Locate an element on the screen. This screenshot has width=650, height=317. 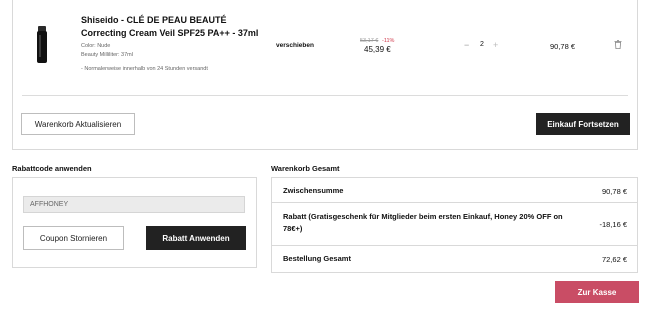
coupon-heading: Rabattcode anwenden is located at coordinates (52, 168).